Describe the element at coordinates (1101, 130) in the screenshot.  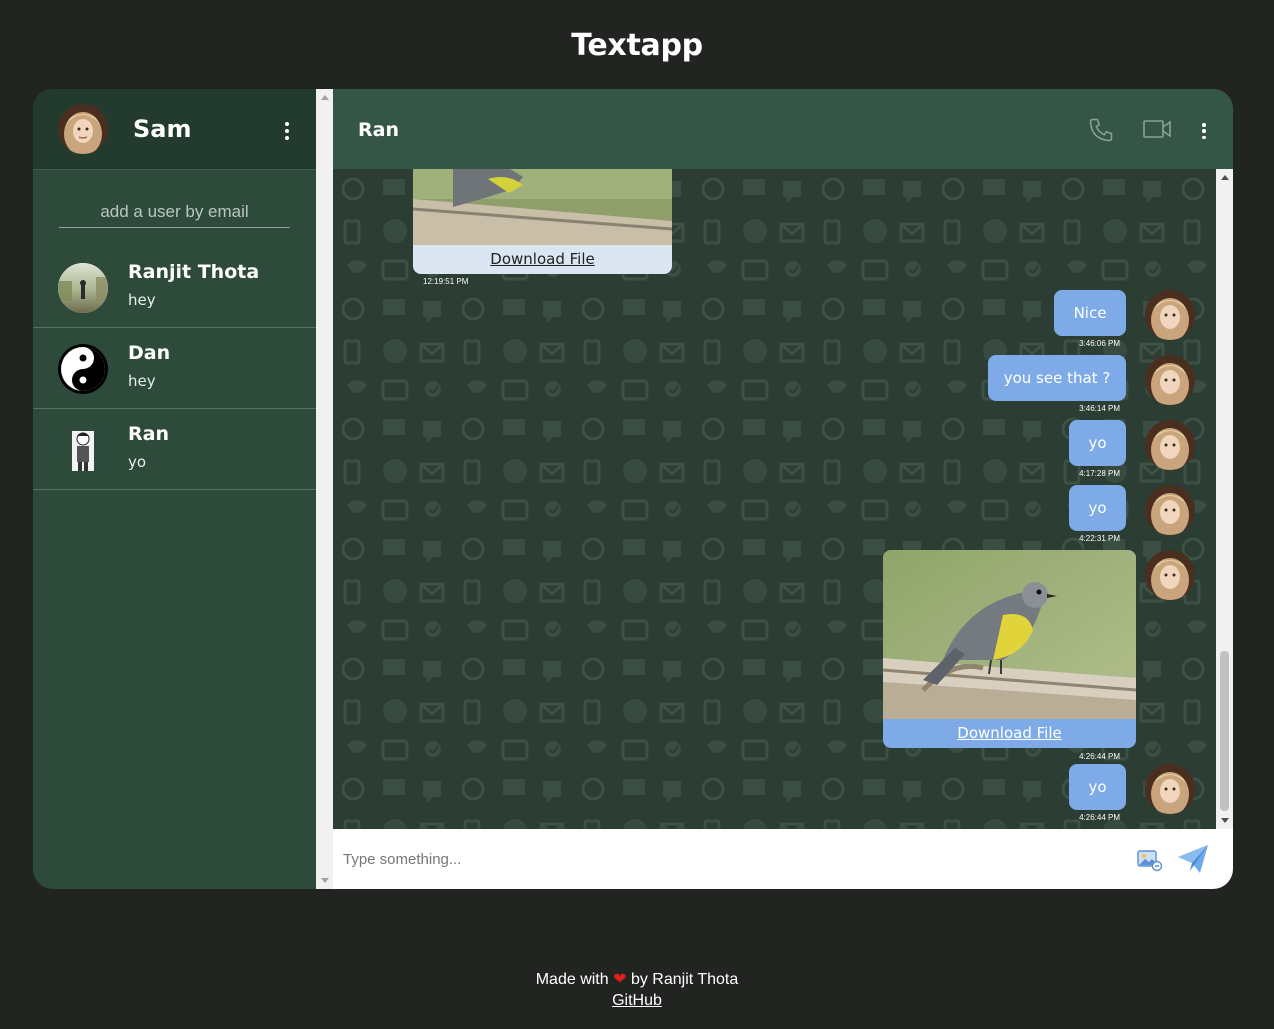
I see `phone-icon` at that location.